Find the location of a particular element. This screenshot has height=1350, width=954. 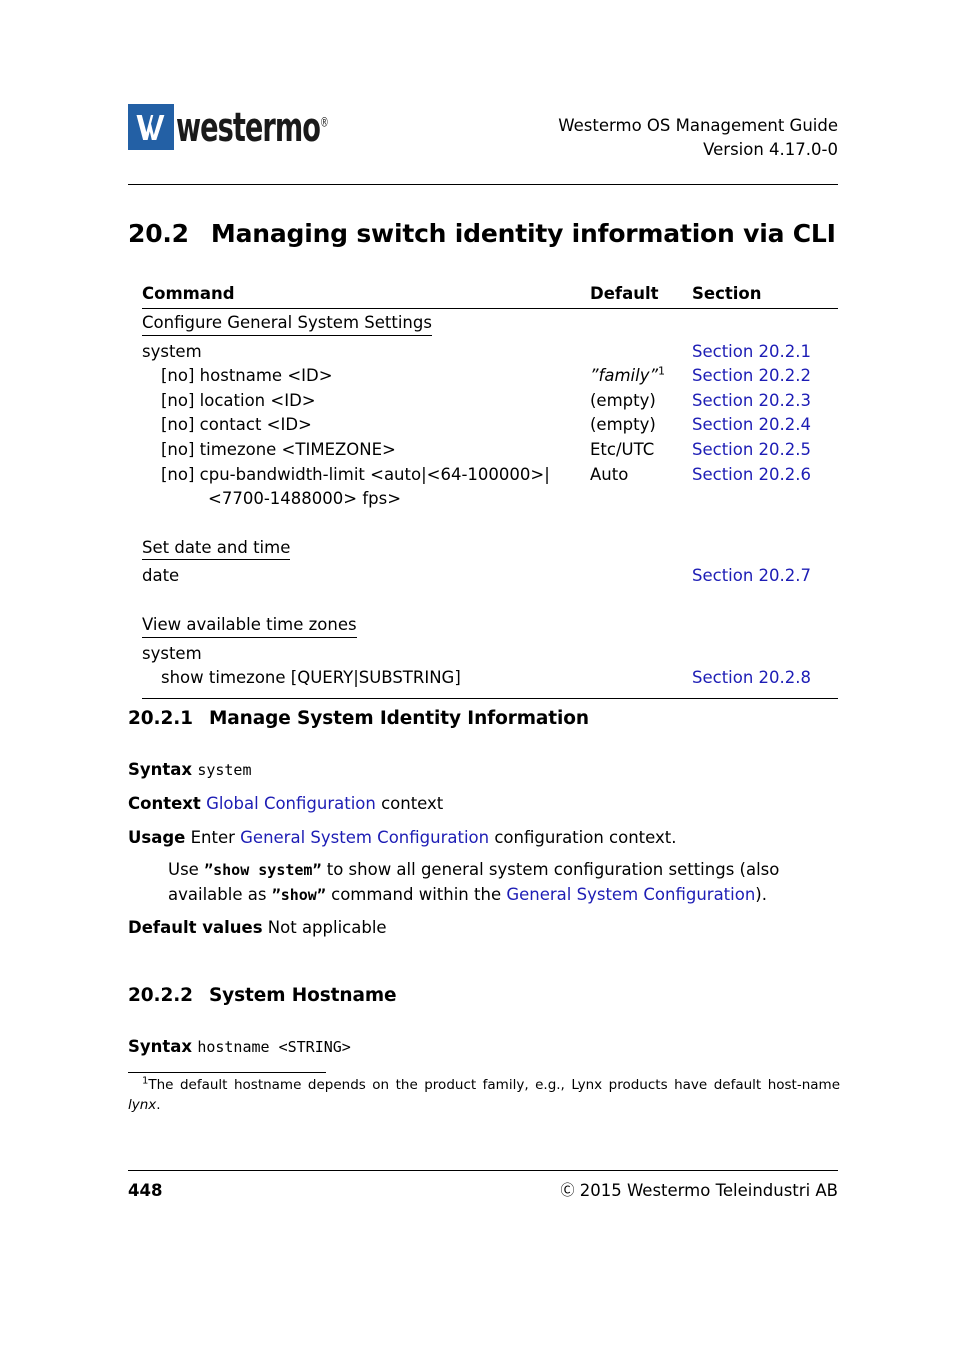

page-footer: 448 Ⓒ 2015 Westermo Teleindustri AB is located at coordinates (483, 1191).